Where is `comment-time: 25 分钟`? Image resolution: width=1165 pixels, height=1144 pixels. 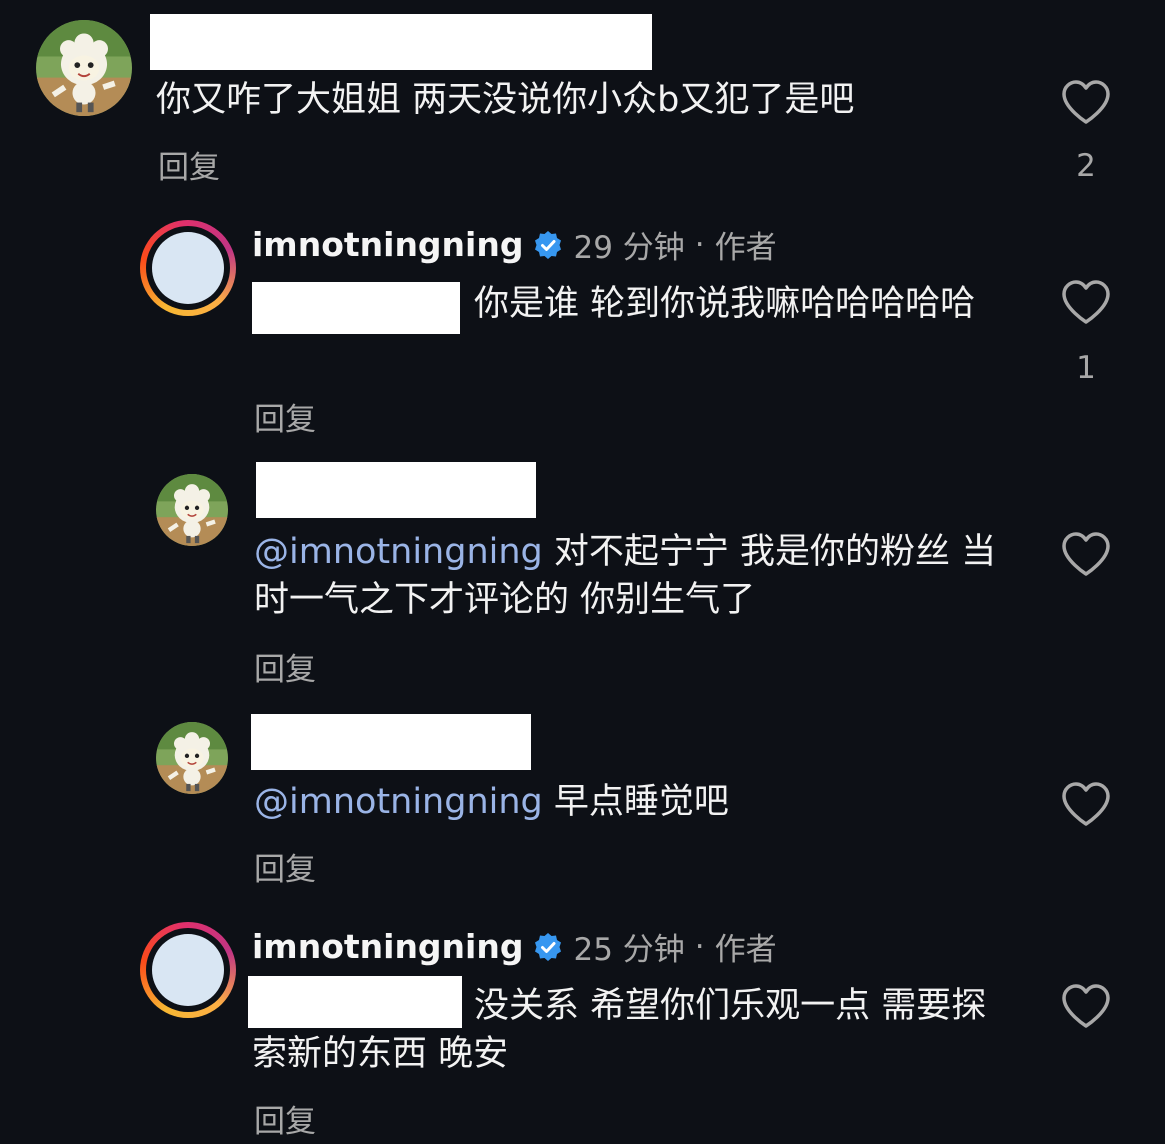
comment-time: 25 分钟 is located at coordinates (629, 950).